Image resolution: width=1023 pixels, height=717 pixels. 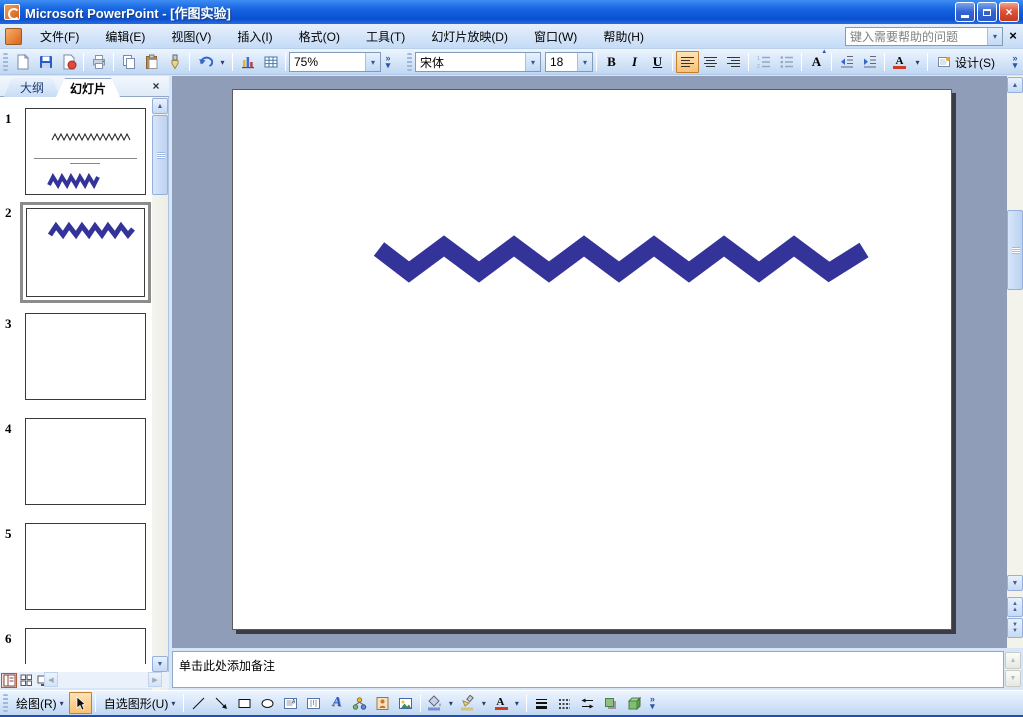 I want to click on draw-menu-button: 绘图(R) ▾, so click(x=40, y=703).